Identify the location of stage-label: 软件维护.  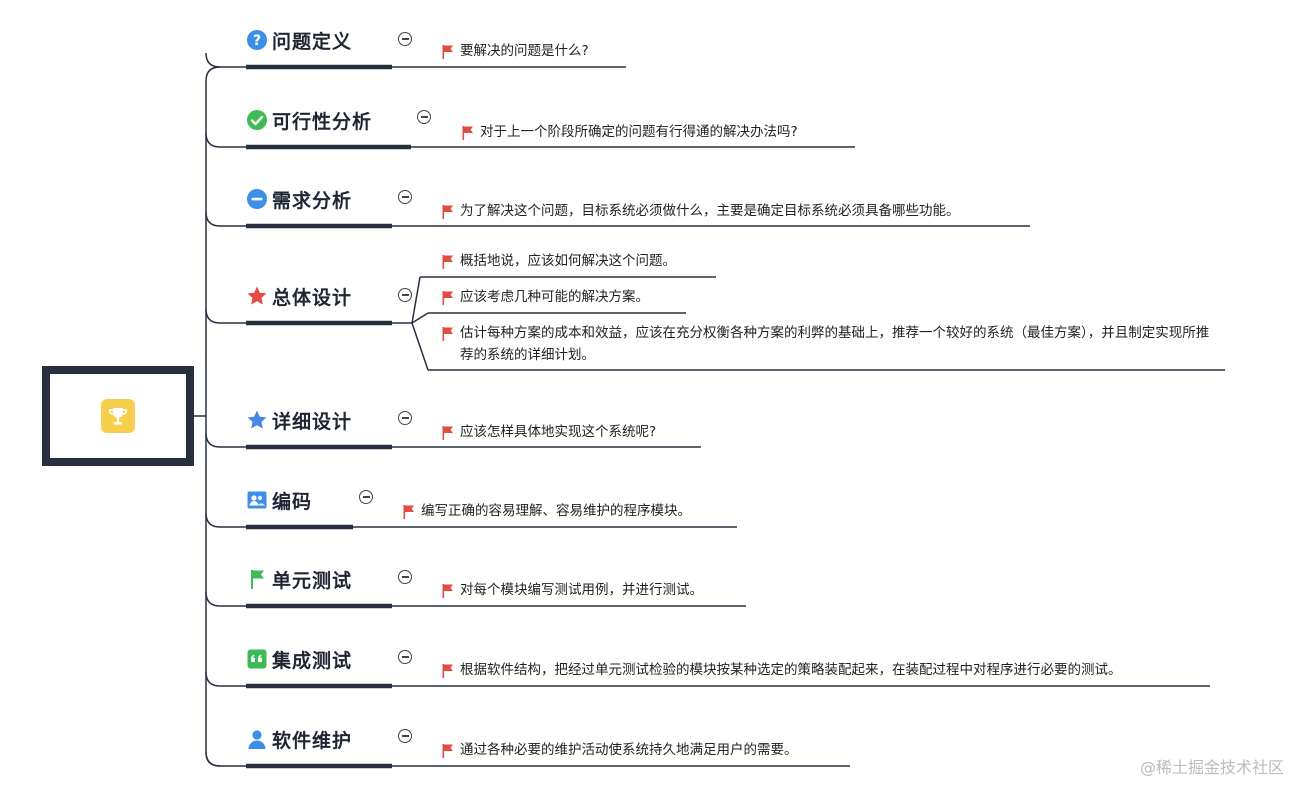
(312, 740).